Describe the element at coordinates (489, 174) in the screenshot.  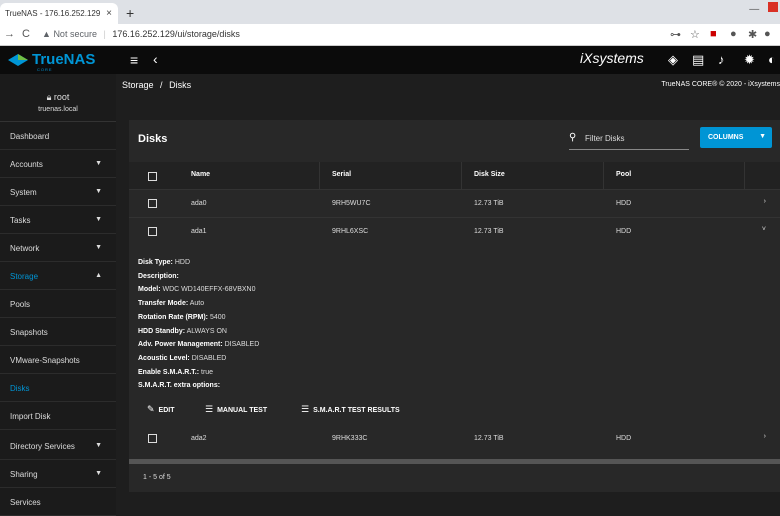
I see `column-header-disk-size: Disk Size` at that location.